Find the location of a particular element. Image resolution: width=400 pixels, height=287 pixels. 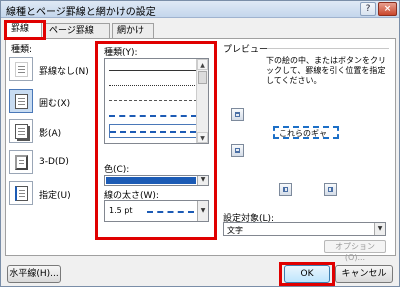

color-label: 色(C): is located at coordinates (117, 170).